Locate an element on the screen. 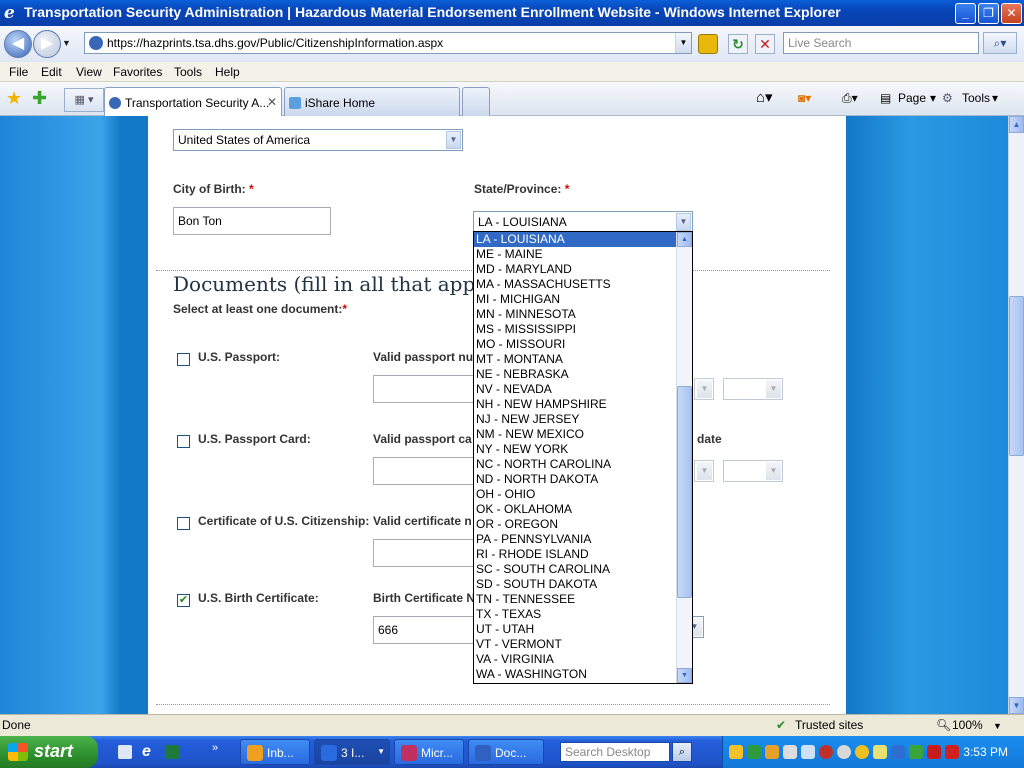 The height and width of the screenshot is (768, 1024). search-icon: ⌕▾ is located at coordinates (1000, 43).